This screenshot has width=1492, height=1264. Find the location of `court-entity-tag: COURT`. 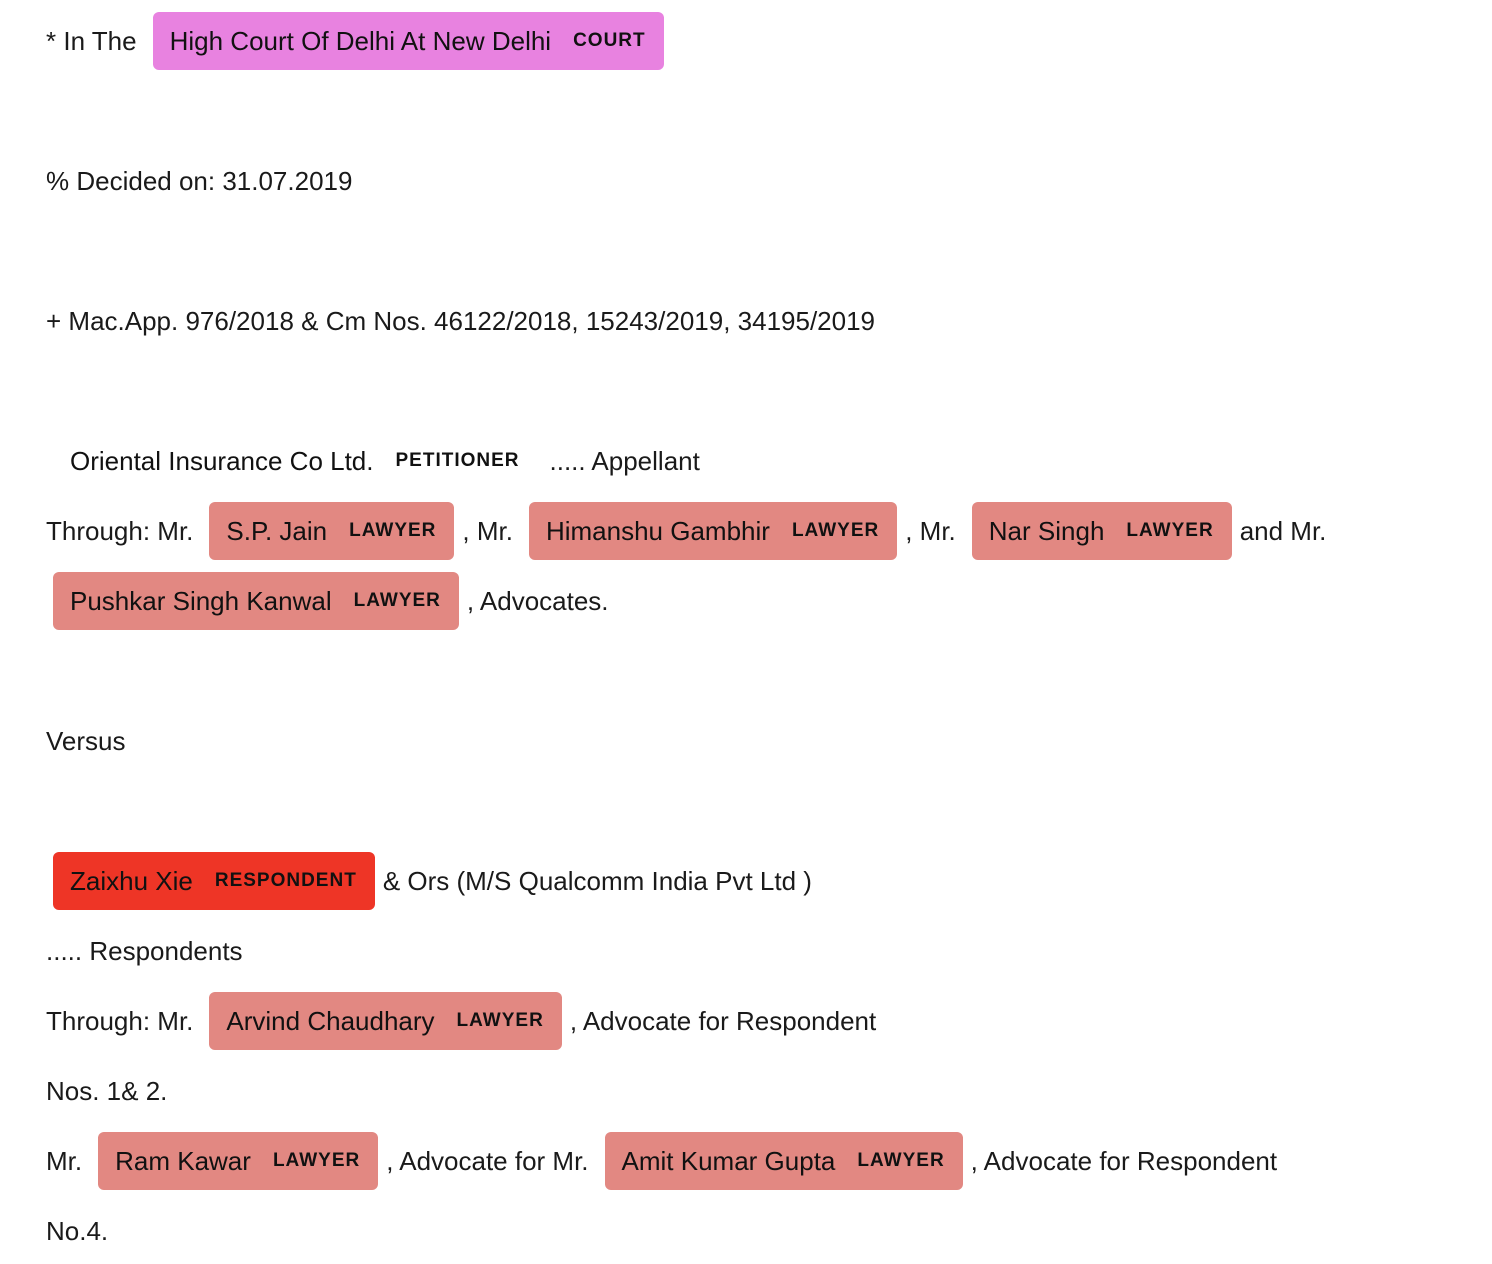

court-entity-tag: COURT is located at coordinates (609, 40).